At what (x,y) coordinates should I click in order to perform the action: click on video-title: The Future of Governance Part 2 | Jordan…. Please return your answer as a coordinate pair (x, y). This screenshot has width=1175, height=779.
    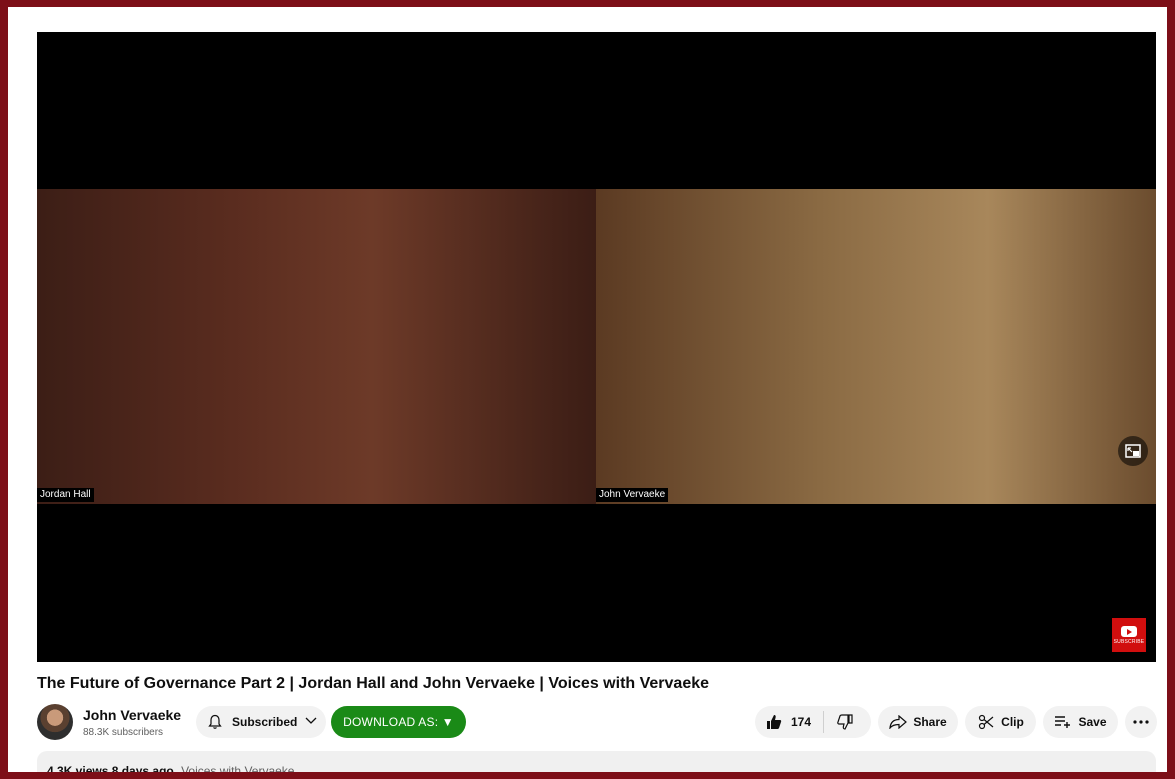
    Looking at the image, I should click on (373, 683).